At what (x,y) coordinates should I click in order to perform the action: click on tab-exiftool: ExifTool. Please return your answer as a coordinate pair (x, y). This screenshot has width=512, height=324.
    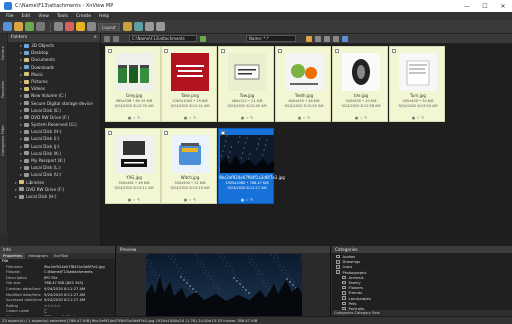
    Looking at the image, I should click on (61, 256).